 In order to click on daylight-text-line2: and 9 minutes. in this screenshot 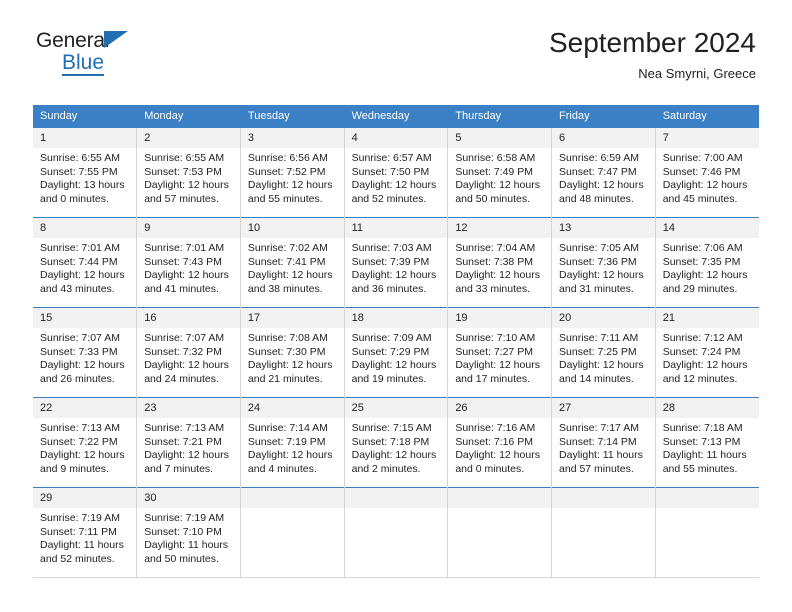, I will do `click(74, 468)`.